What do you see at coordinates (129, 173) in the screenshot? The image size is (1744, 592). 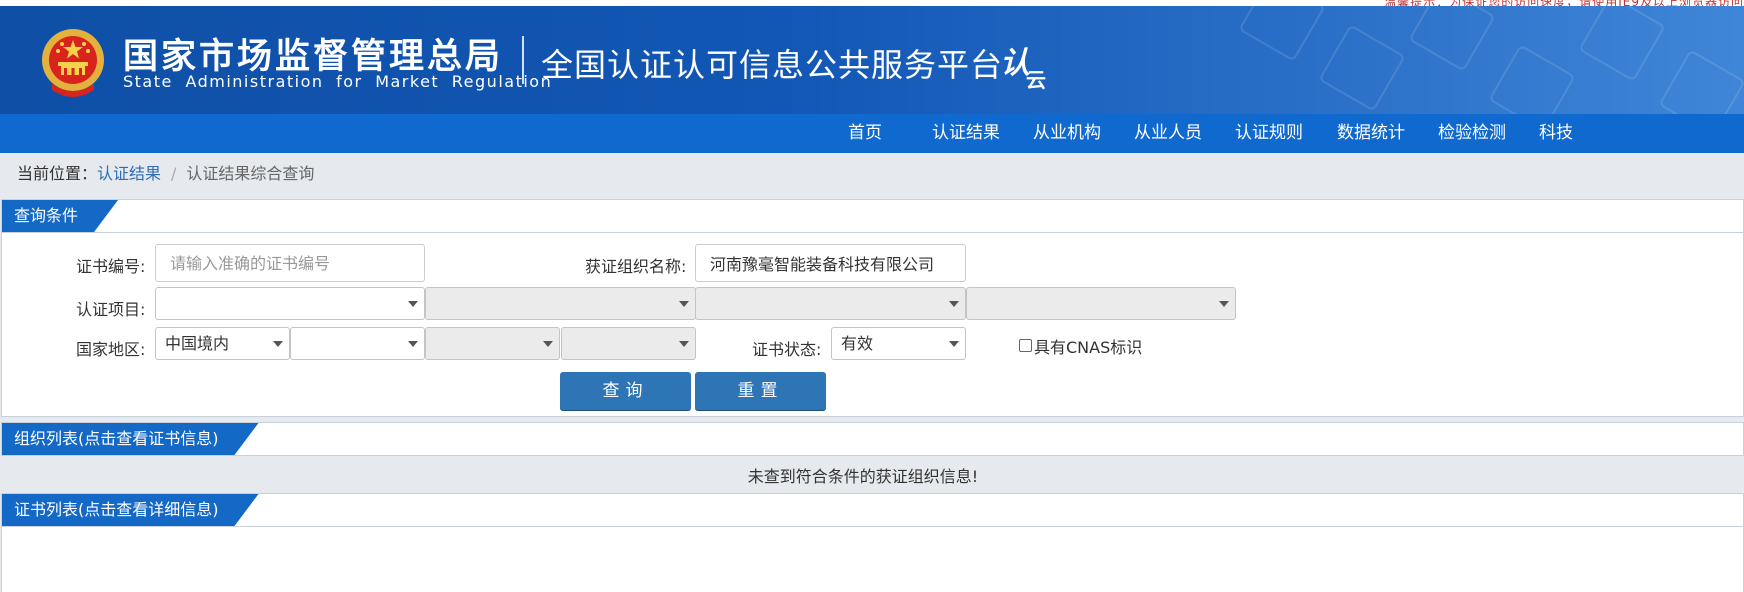 I see `breadcrumb-link-cert-results: 认证结果` at bounding box center [129, 173].